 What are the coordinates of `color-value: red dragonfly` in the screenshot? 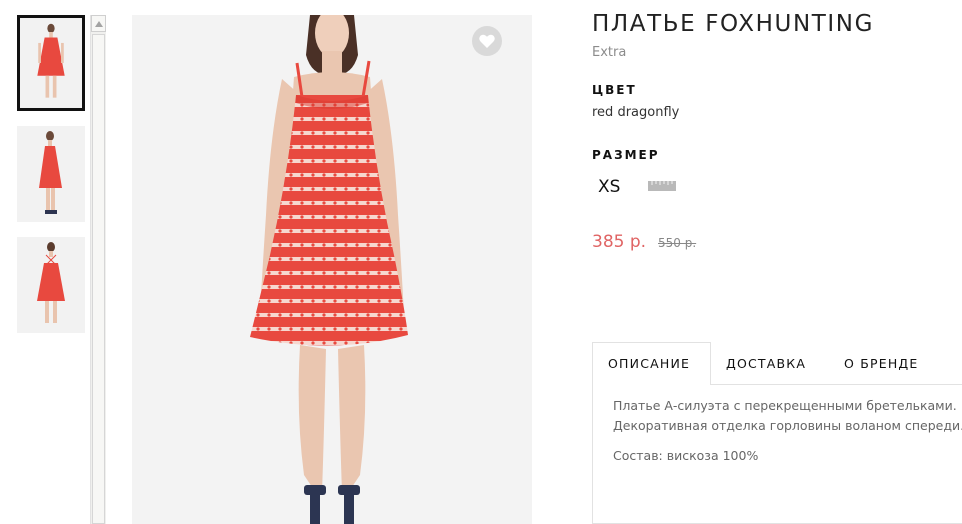 It's located at (636, 112).